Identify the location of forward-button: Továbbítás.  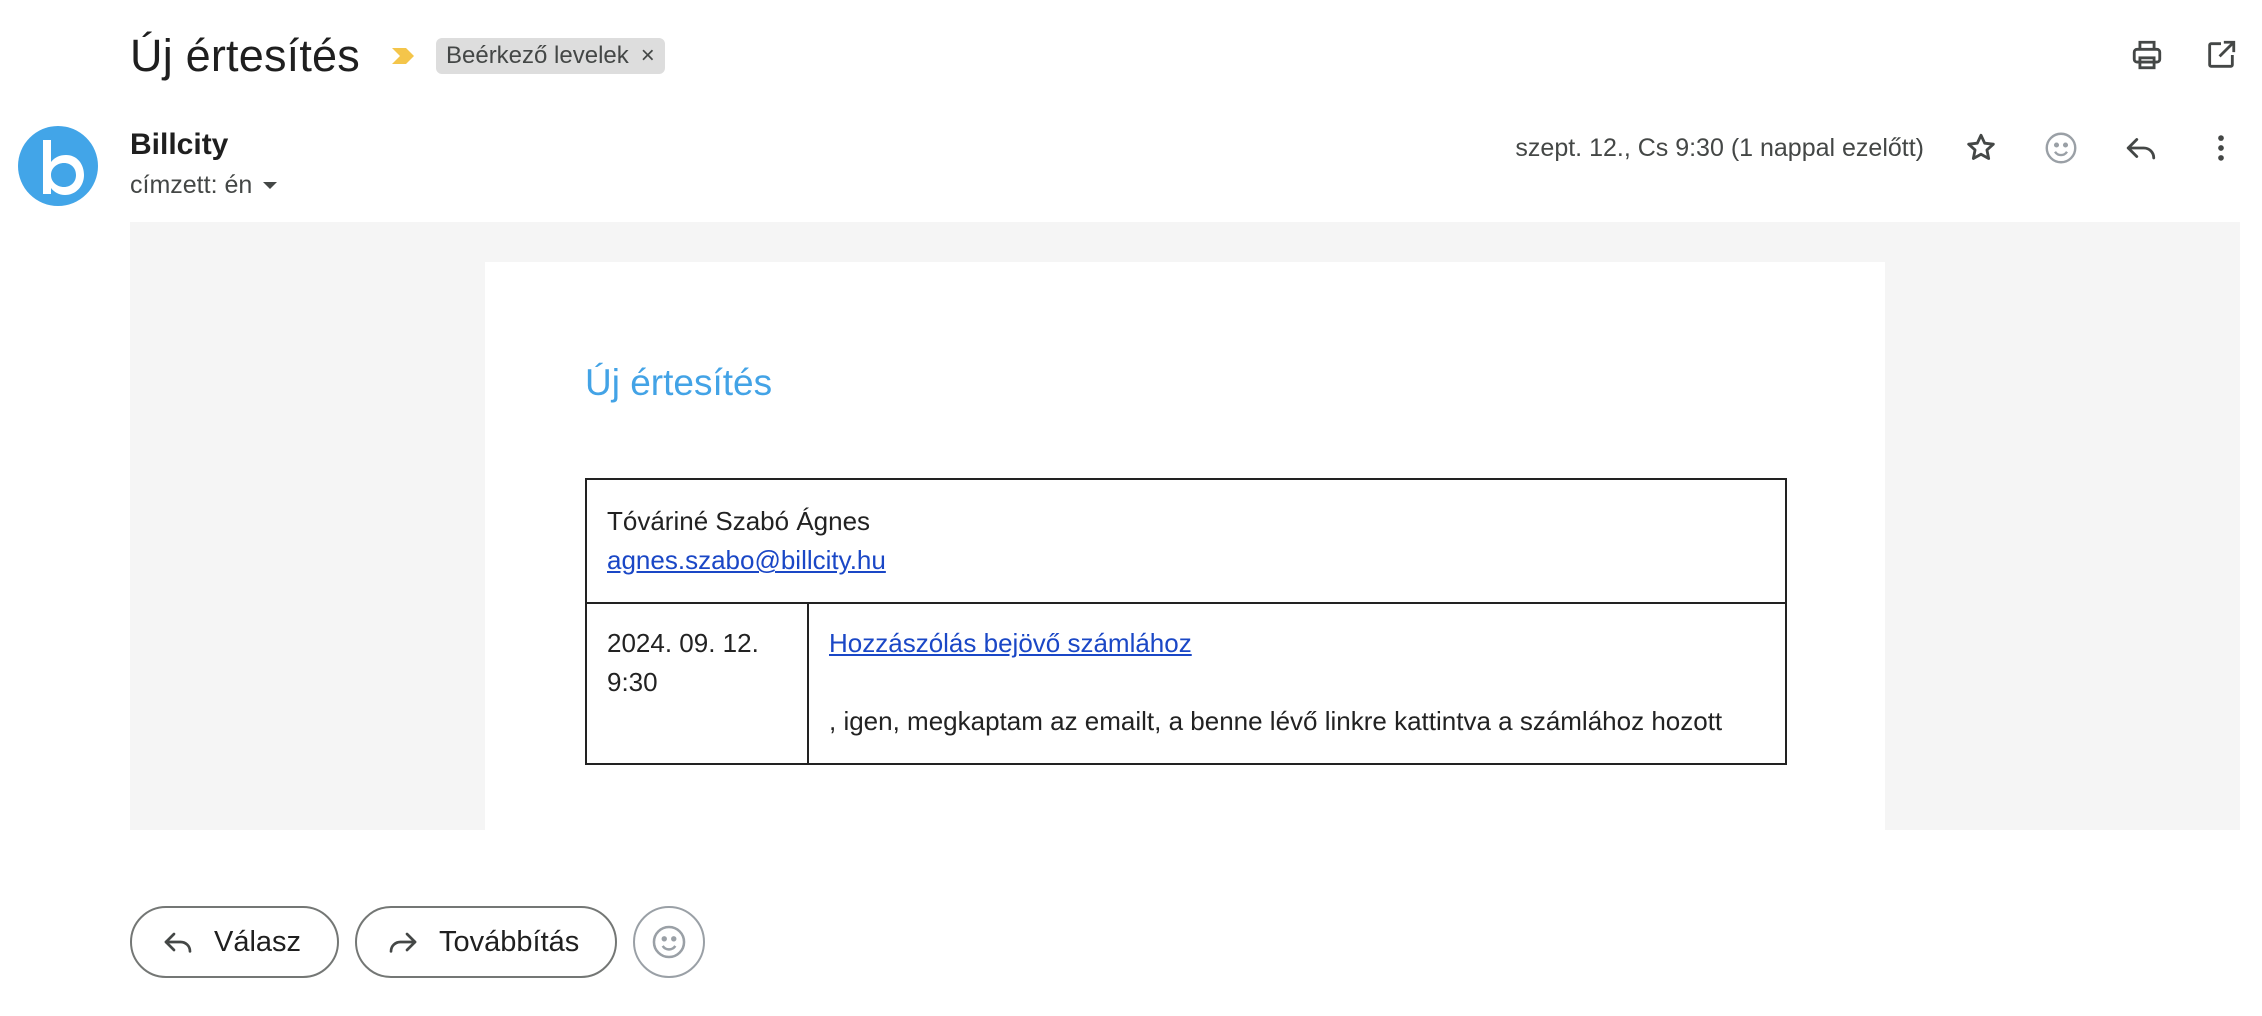
(486, 942).